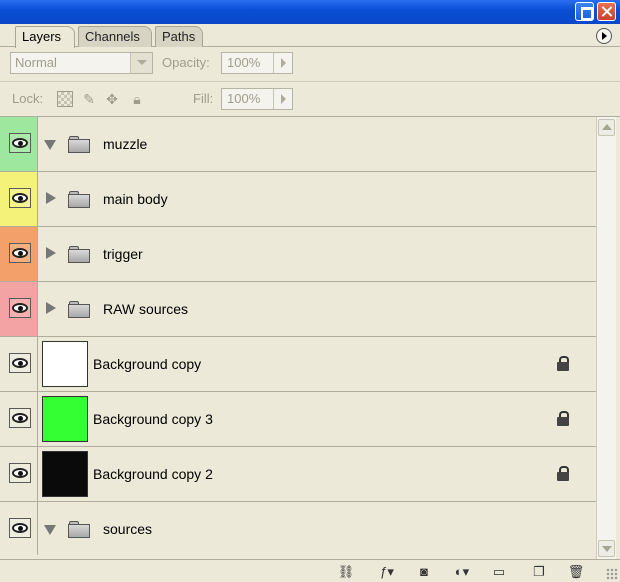 The image size is (620, 582). Describe the element at coordinates (499, 572) in the screenshot. I see `new-group-icon: ▭` at that location.